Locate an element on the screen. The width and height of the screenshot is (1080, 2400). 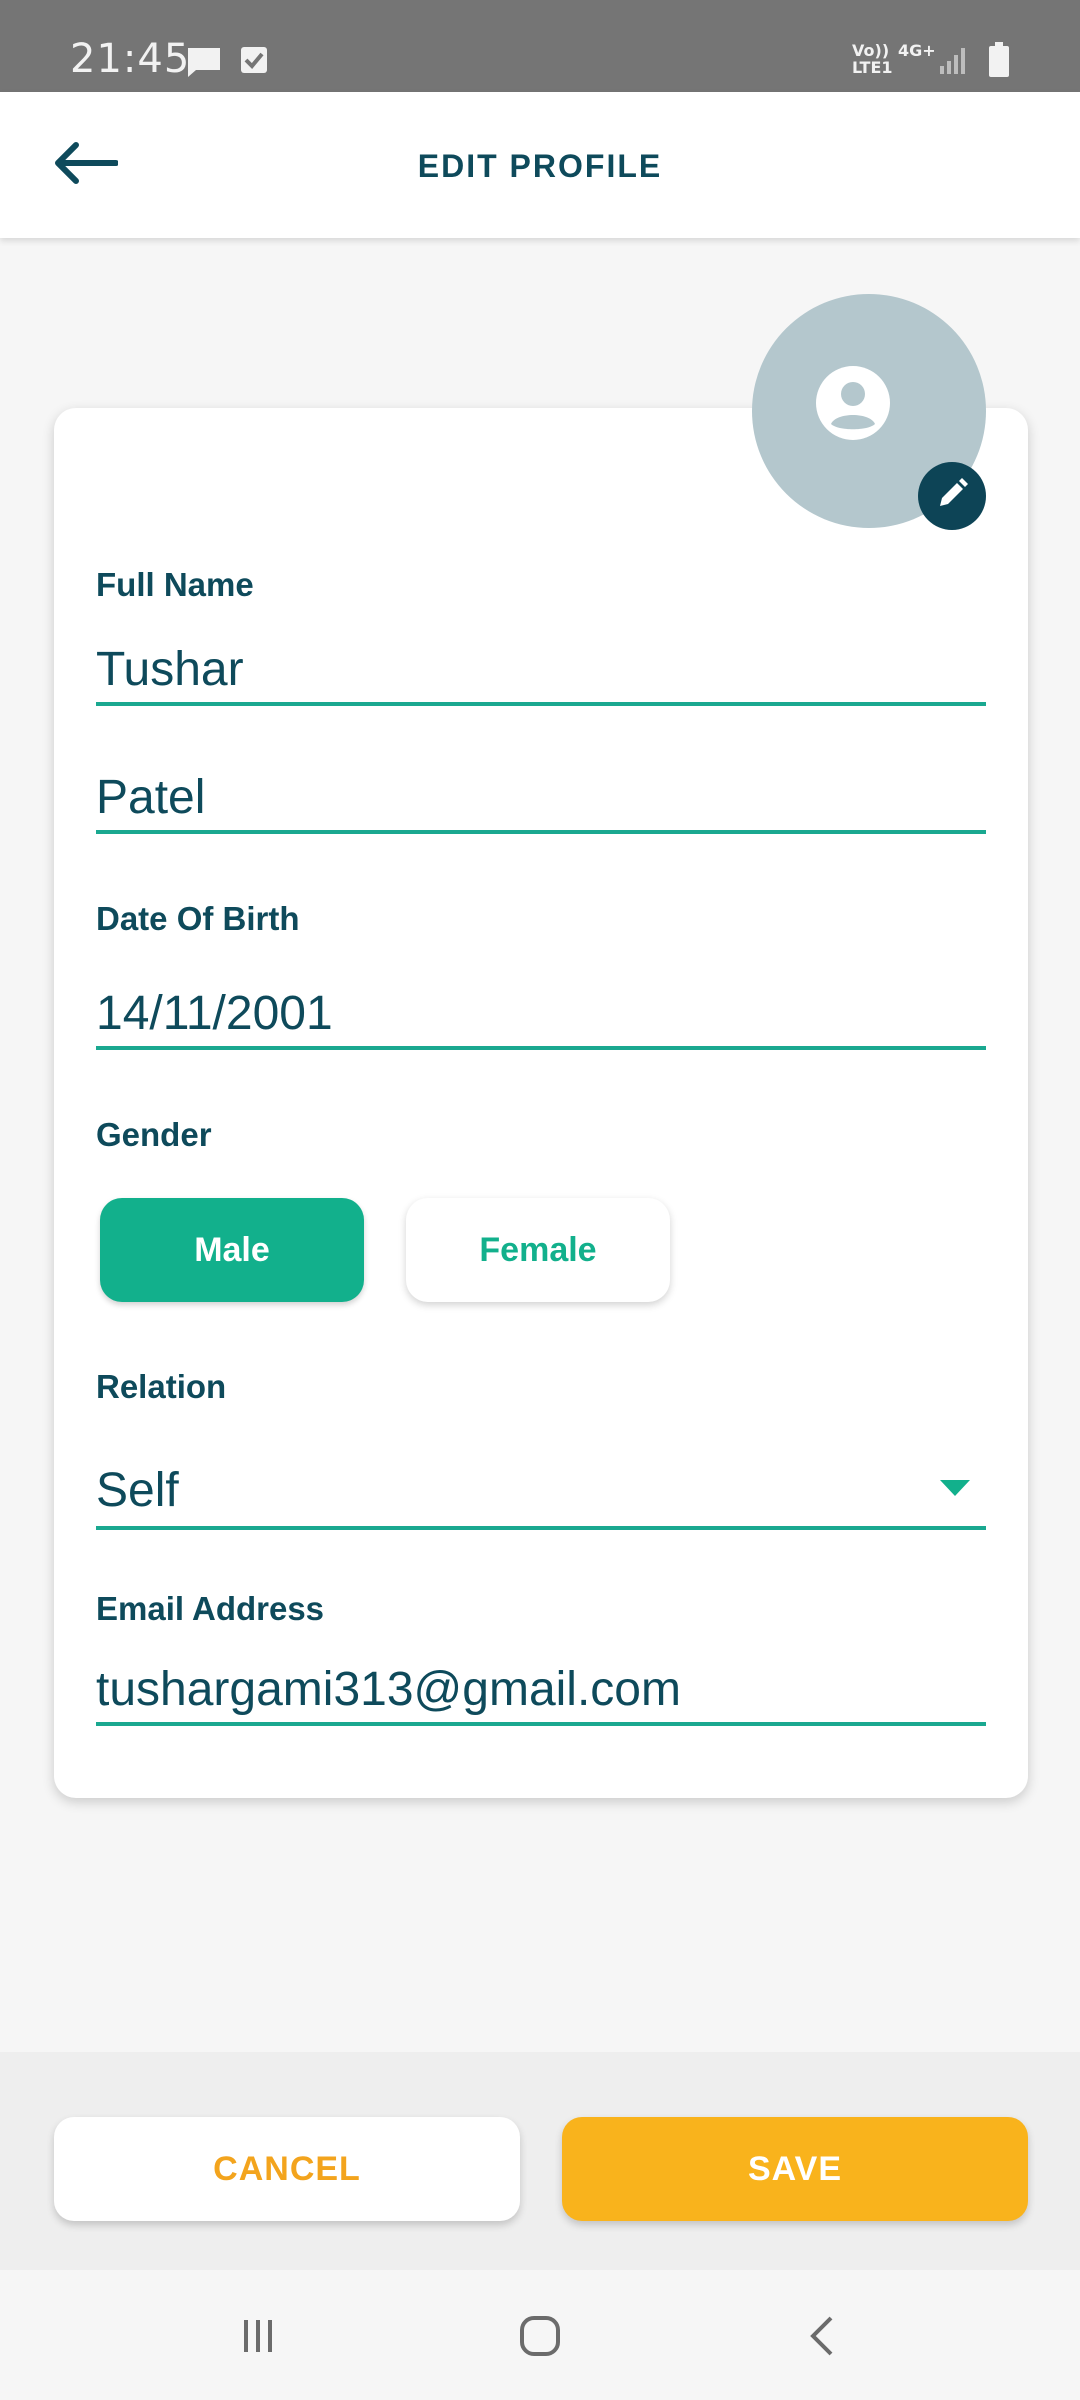
system-nav-bar is located at coordinates (540, 2335).